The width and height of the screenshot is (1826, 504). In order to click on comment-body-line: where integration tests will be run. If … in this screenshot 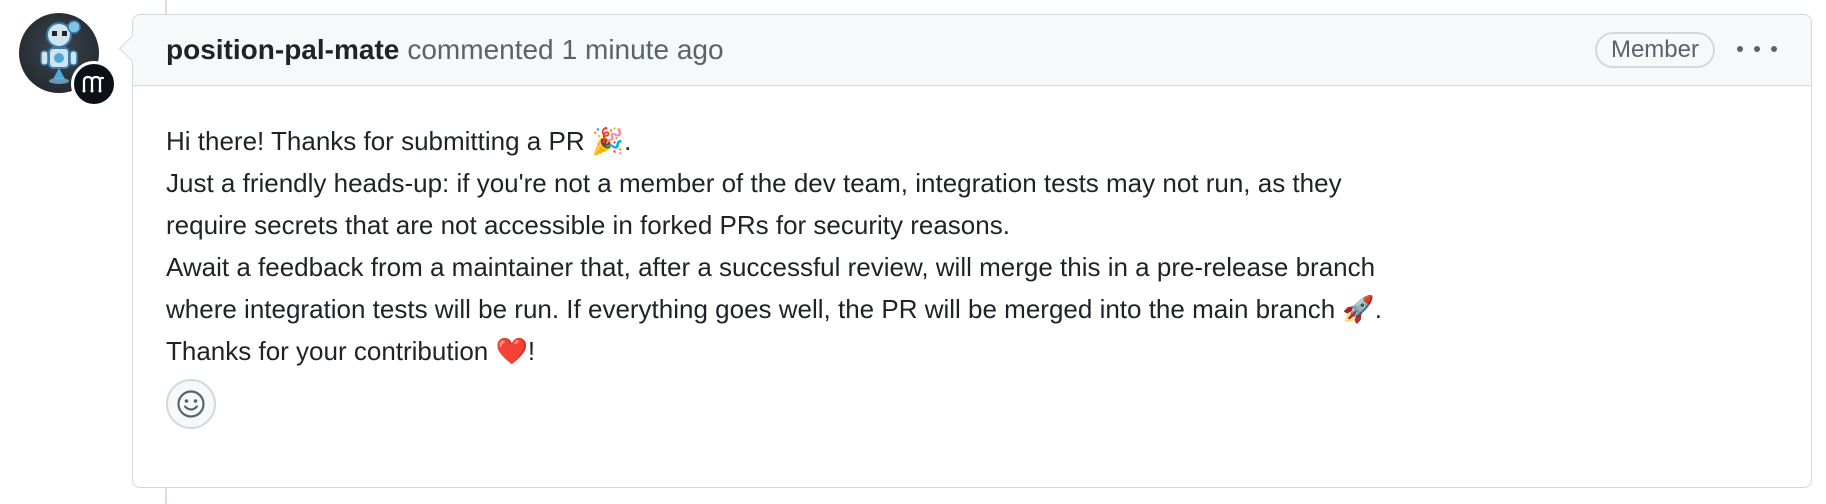, I will do `click(774, 309)`.